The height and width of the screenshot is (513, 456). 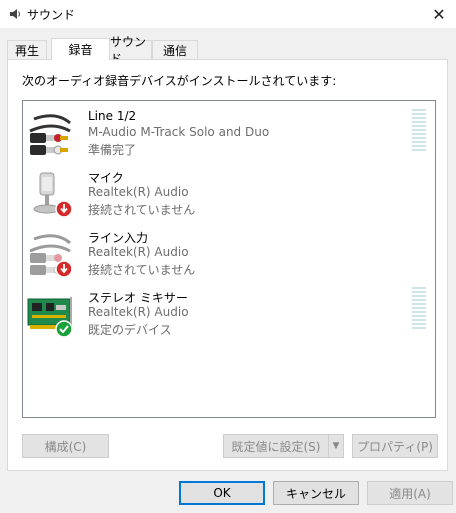 I want to click on device-name: ステレオ ミキサー, so click(x=138, y=298).